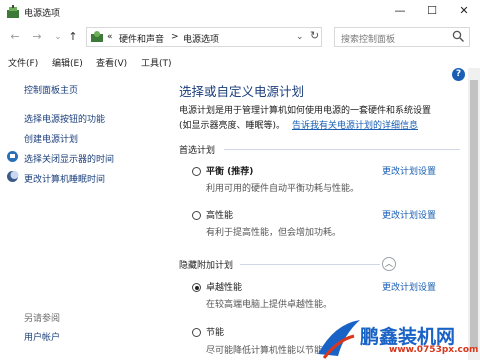 The width and height of the screenshot is (480, 360). What do you see at coordinates (215, 331) in the screenshot?
I see `plan-power-saver-name: 节能` at bounding box center [215, 331].